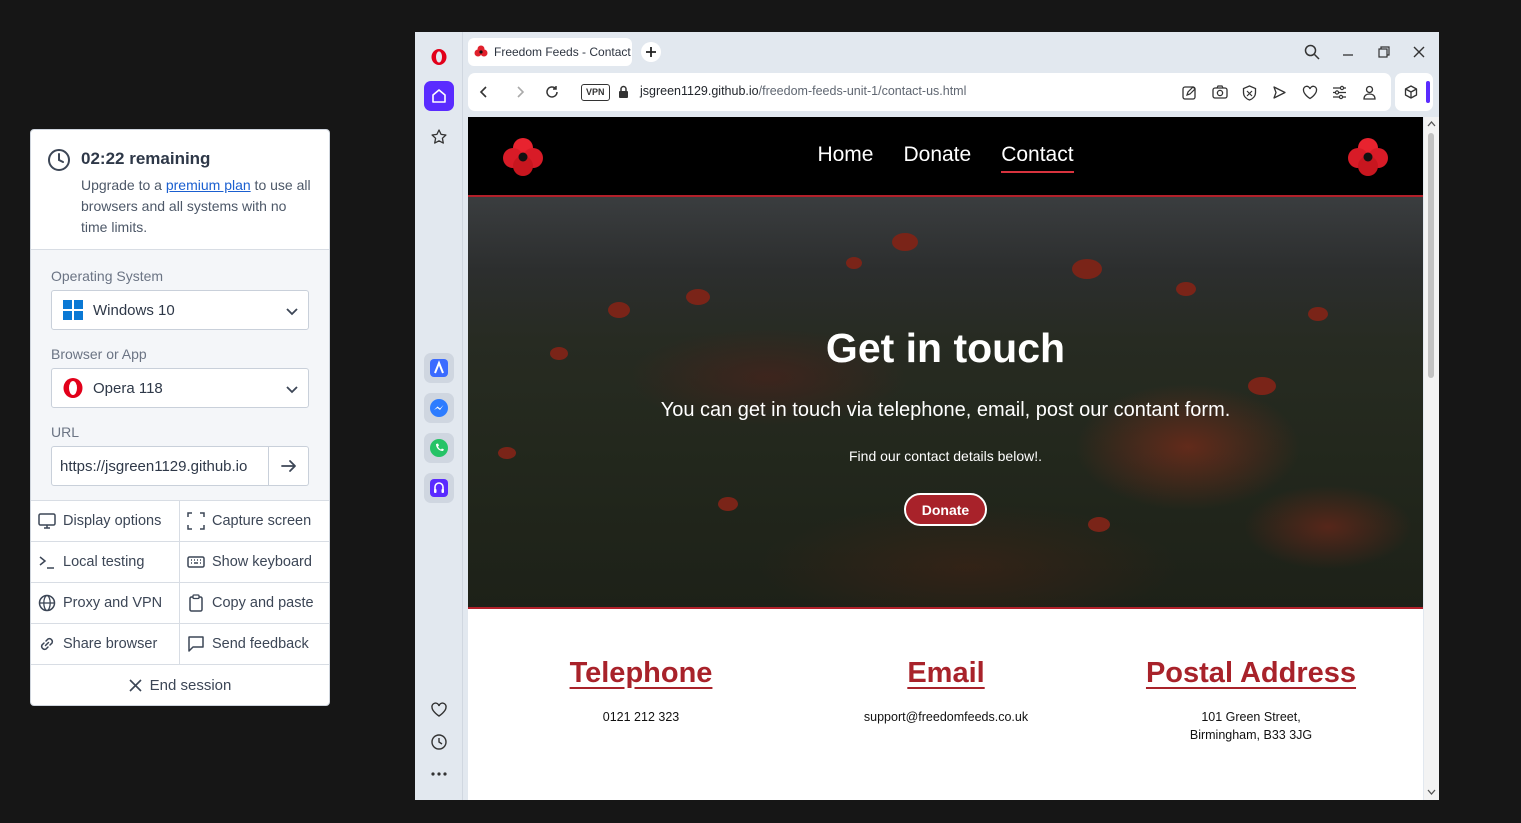 Image resolution: width=1521 pixels, height=823 pixels. I want to click on edit-icon, so click(1189, 92).